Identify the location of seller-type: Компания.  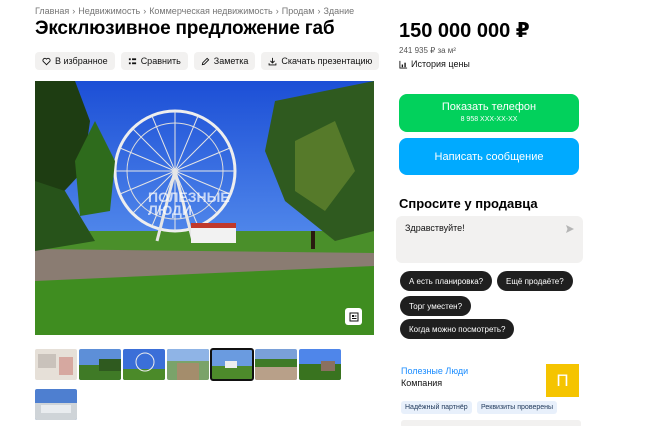
(422, 383).